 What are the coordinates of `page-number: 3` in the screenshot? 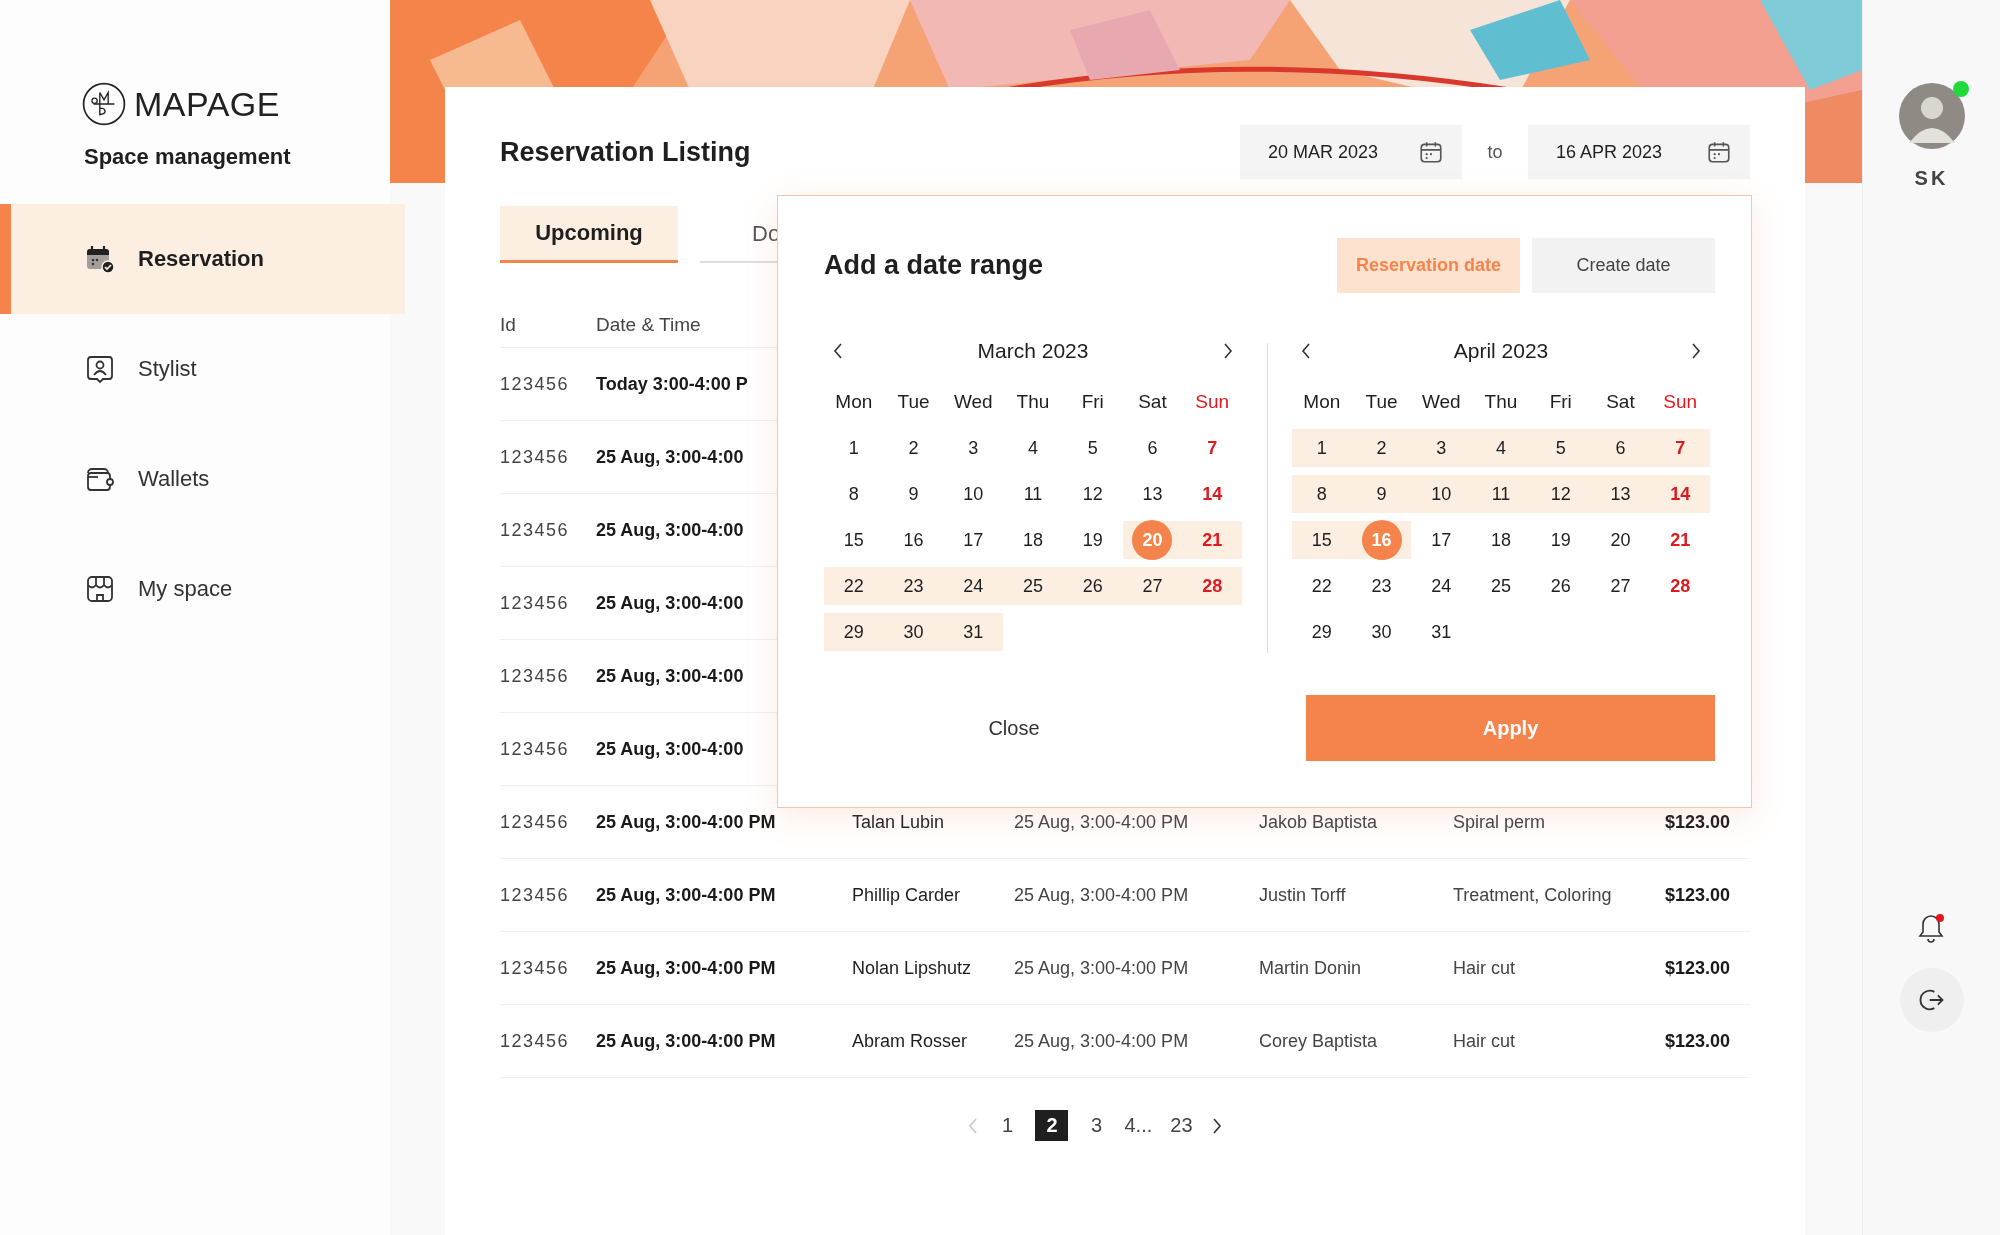 It's located at (1096, 1125).